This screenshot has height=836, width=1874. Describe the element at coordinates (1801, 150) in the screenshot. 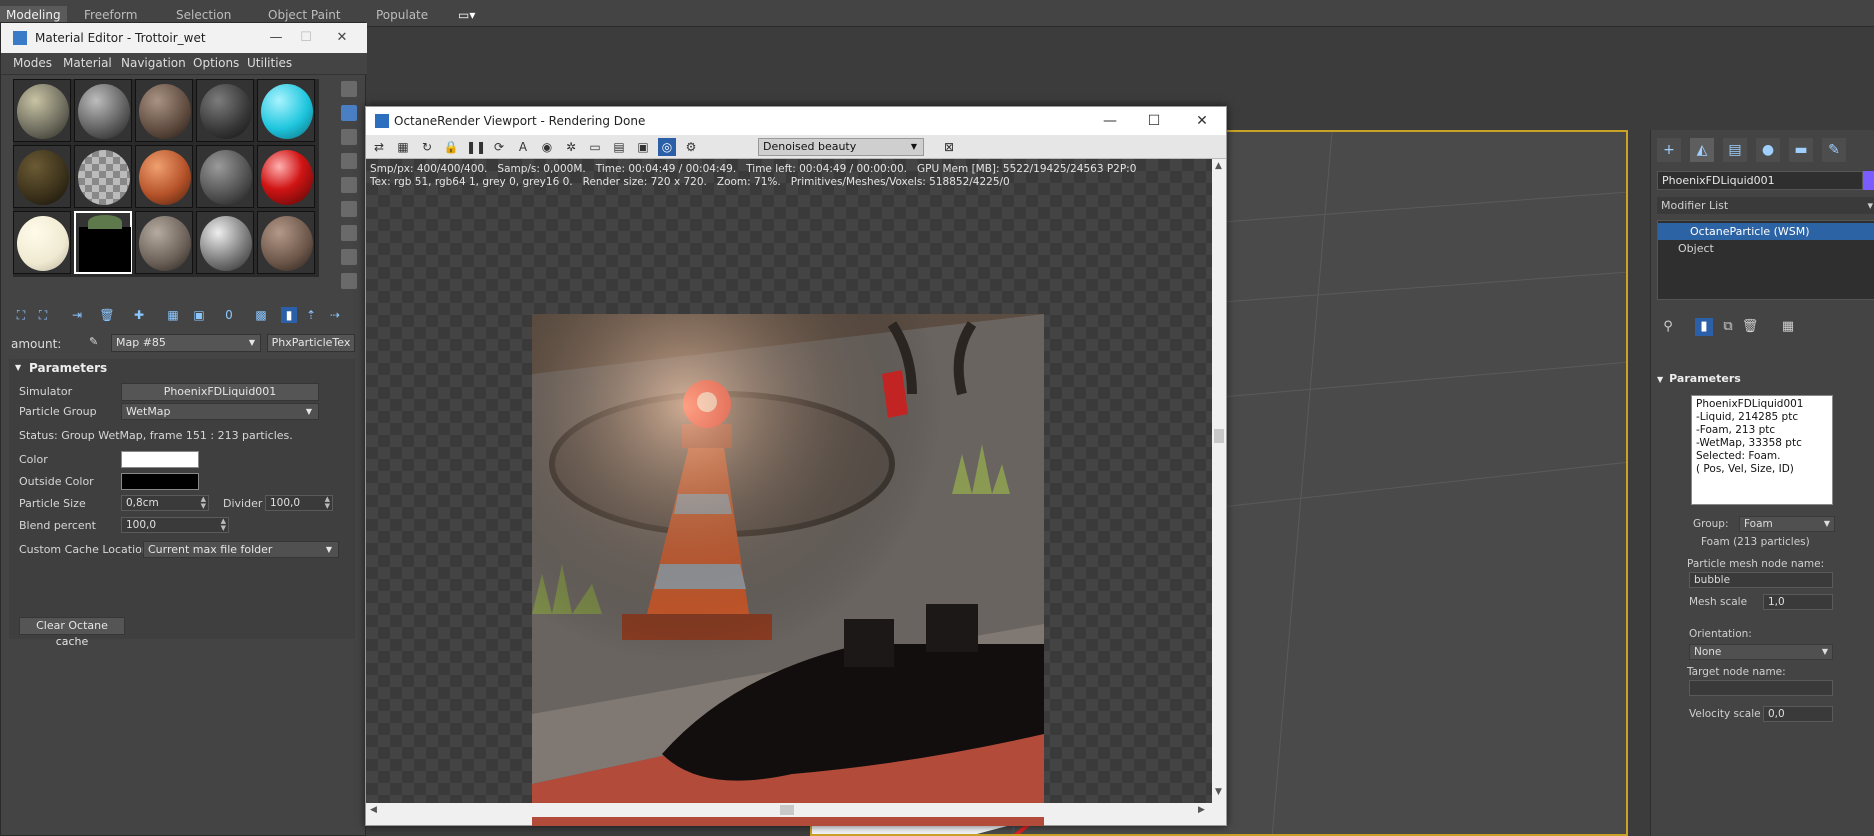

I see `display-tab-icon: ▬` at that location.